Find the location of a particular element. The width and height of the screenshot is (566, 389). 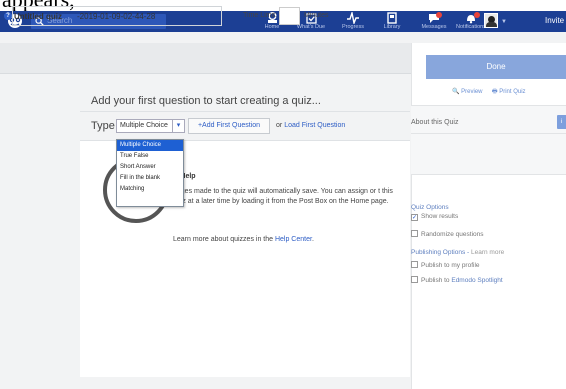

nav-library: Library is located at coordinates (392, 21).